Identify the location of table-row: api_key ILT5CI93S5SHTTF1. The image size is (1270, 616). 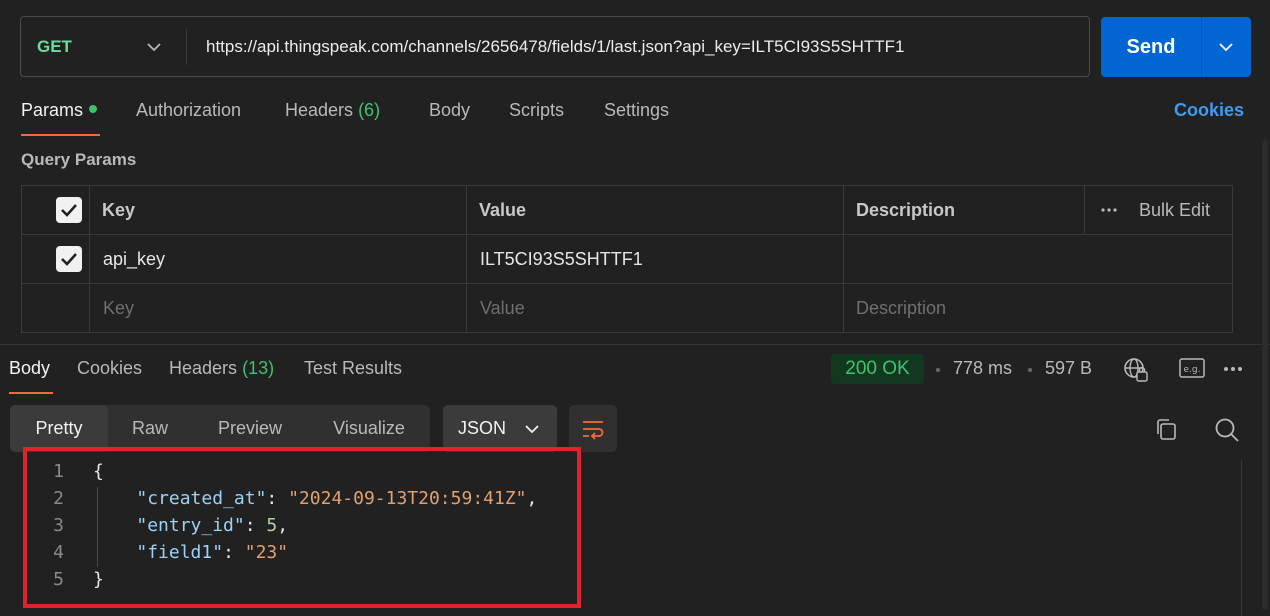
(627, 259).